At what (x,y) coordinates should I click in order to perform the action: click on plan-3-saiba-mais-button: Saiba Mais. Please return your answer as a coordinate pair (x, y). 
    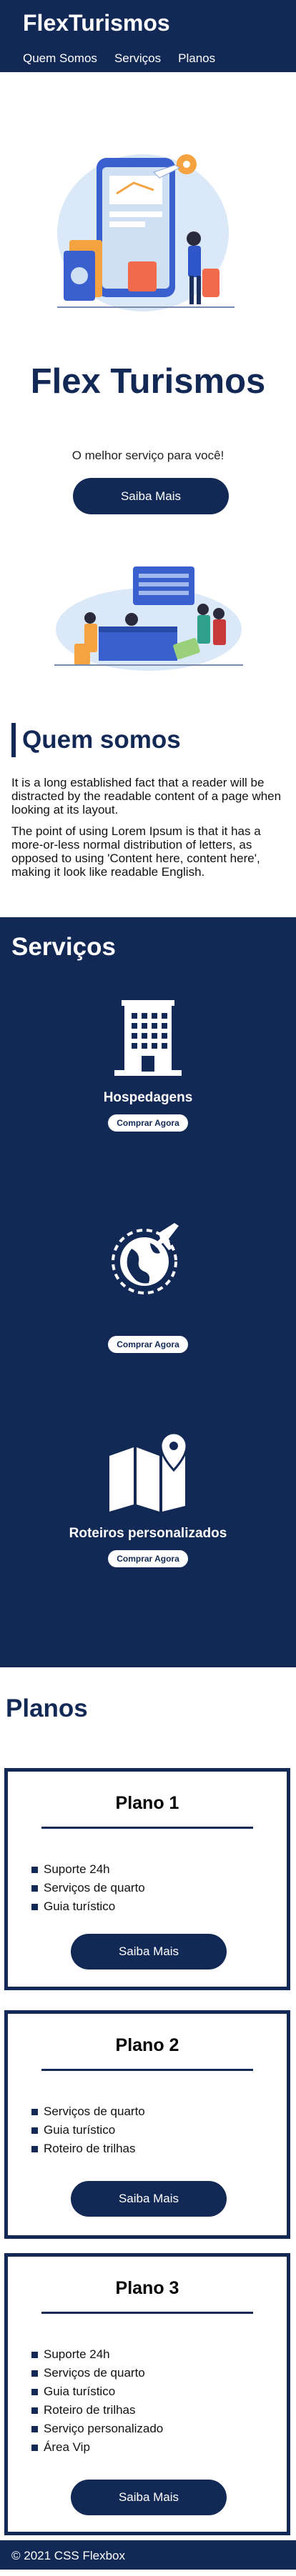
    Looking at the image, I should click on (149, 2497).